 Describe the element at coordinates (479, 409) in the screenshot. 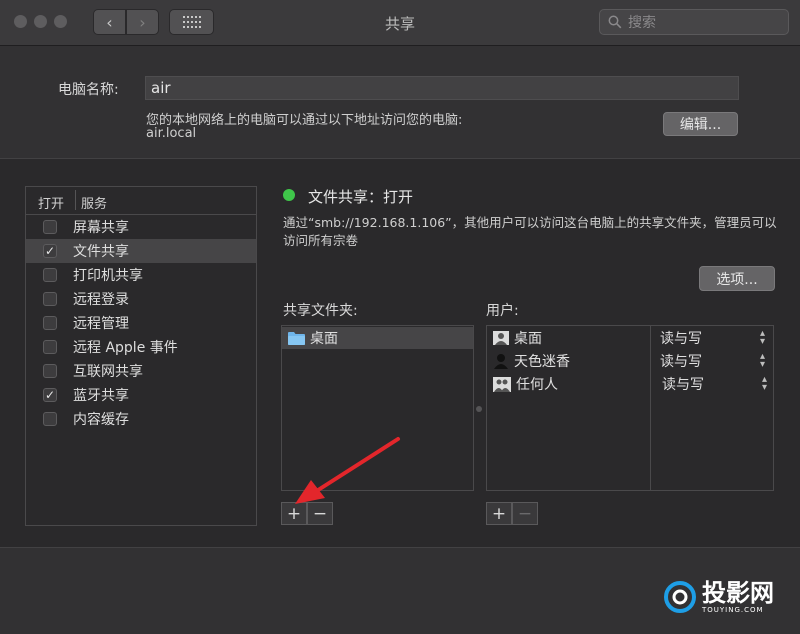

I see `split-handle` at that location.